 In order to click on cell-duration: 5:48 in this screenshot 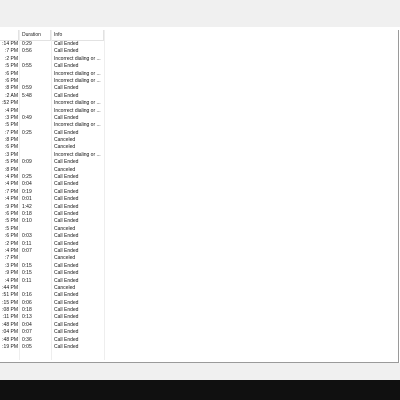, I will do `click(27, 95)`.